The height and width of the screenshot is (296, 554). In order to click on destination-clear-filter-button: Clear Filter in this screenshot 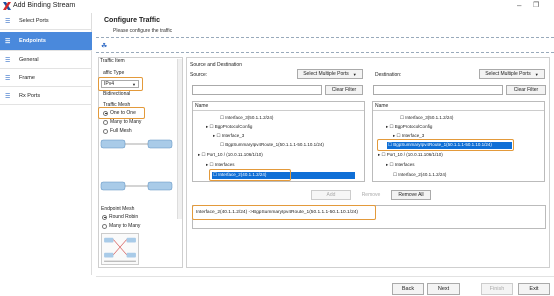, I will do `click(526, 90)`.